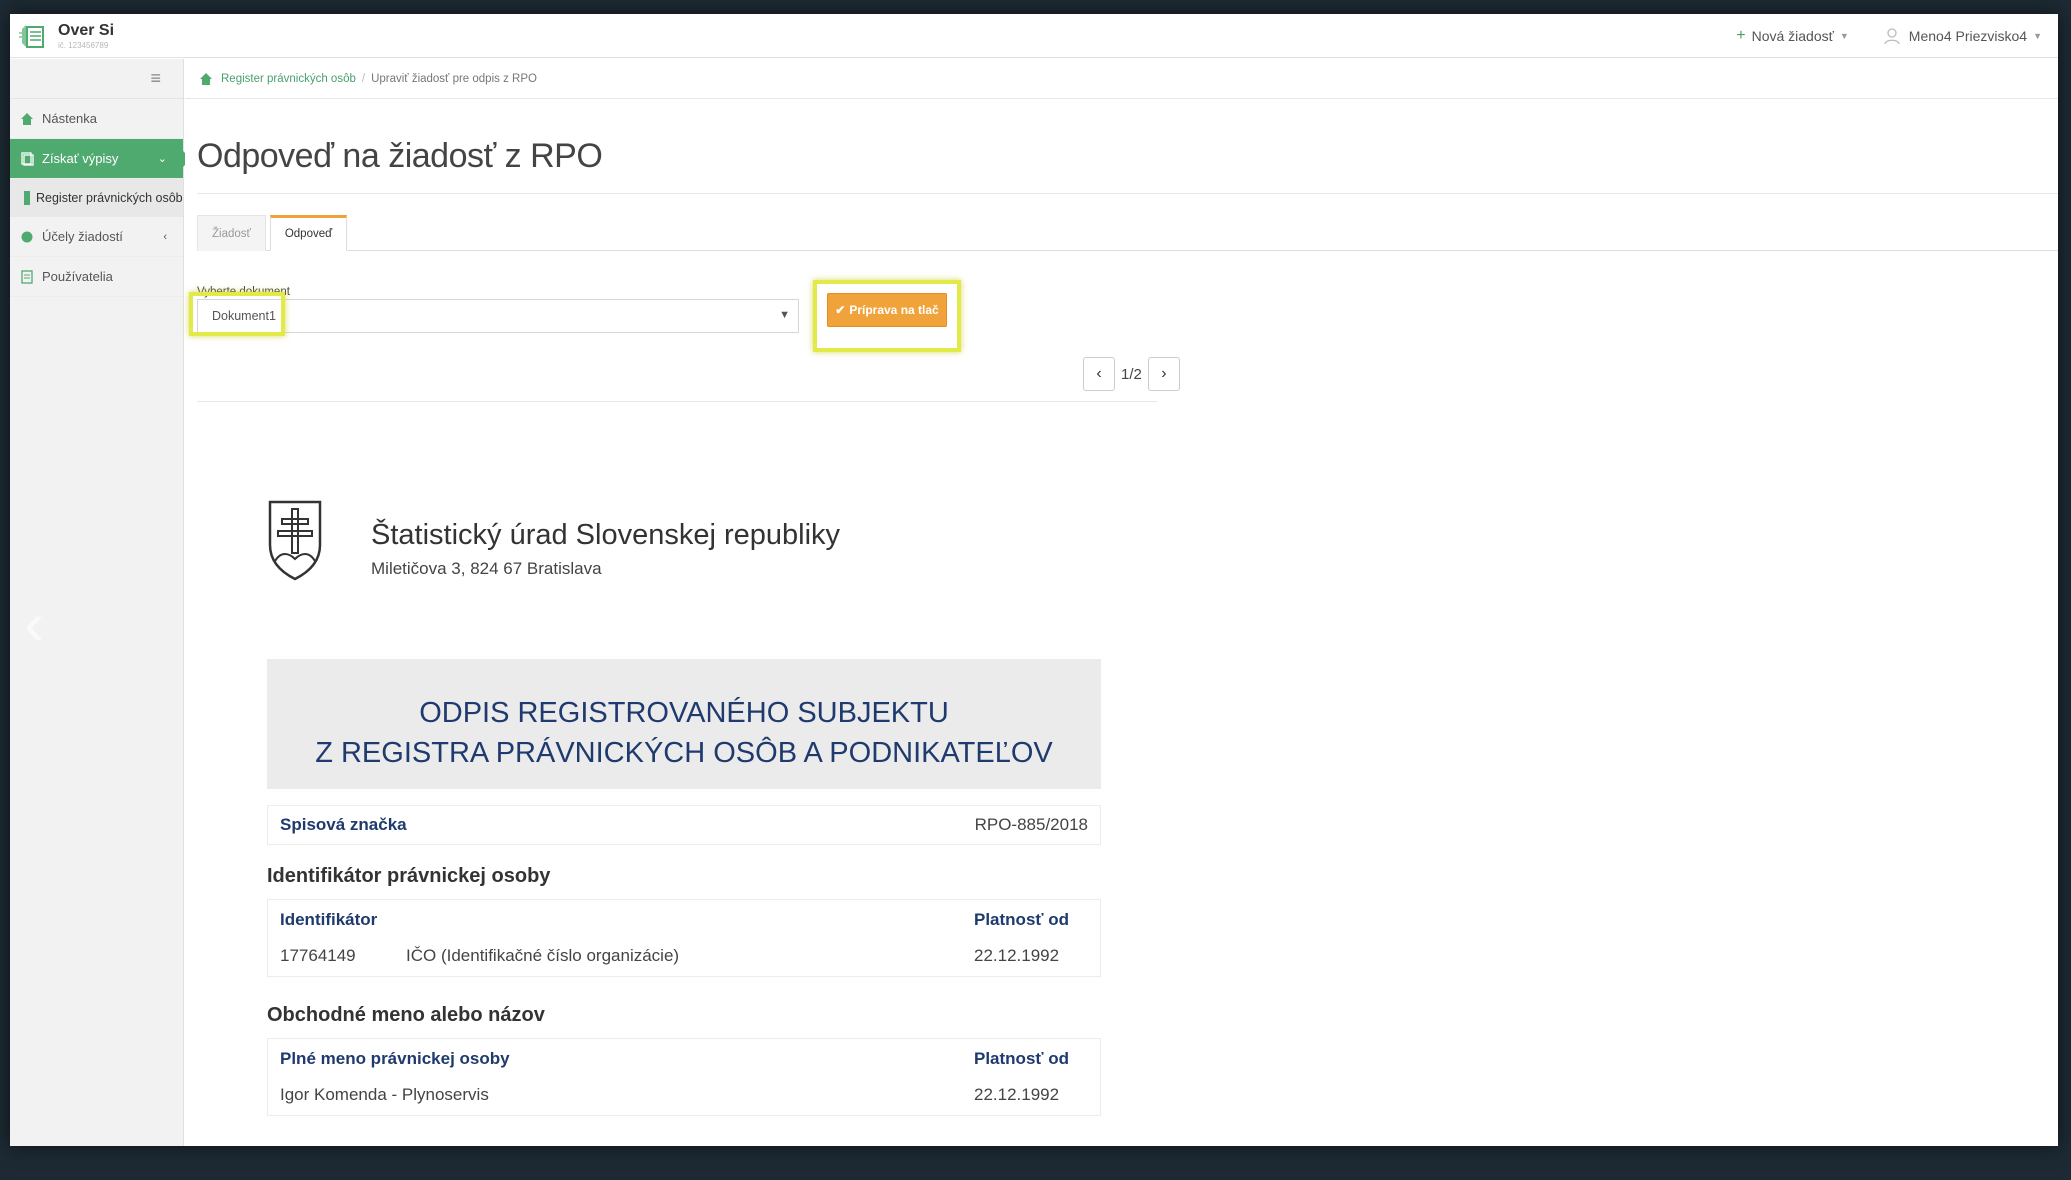 Image resolution: width=2071 pixels, height=1180 pixels. I want to click on check-icon: ✔, so click(840, 310).